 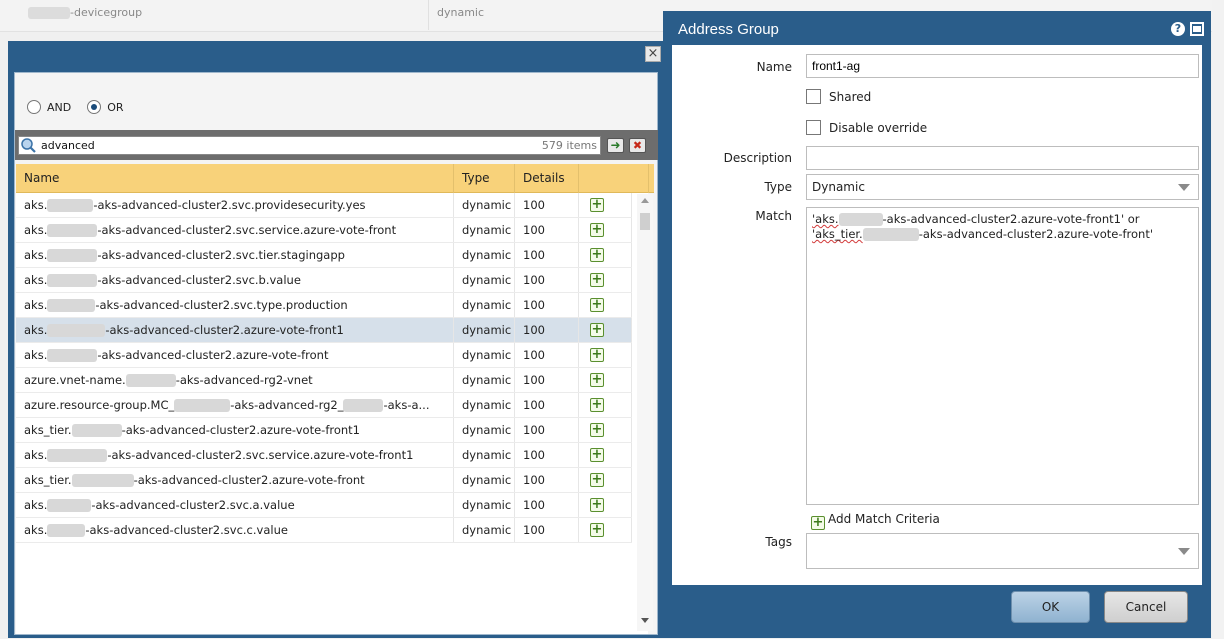 What do you see at coordinates (653, 54) in the screenshot?
I see `close-icon: ×` at bounding box center [653, 54].